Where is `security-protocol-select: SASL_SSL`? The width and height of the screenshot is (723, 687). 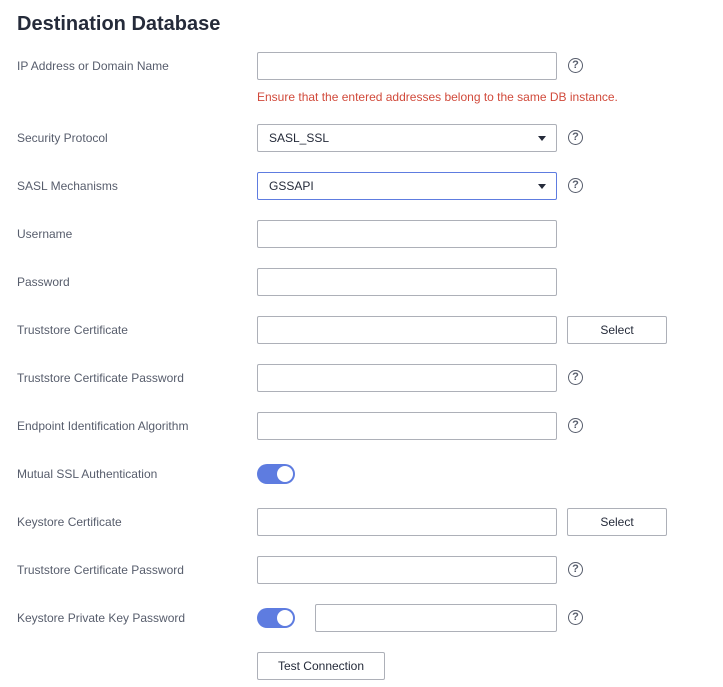
security-protocol-select: SASL_SSL is located at coordinates (407, 138).